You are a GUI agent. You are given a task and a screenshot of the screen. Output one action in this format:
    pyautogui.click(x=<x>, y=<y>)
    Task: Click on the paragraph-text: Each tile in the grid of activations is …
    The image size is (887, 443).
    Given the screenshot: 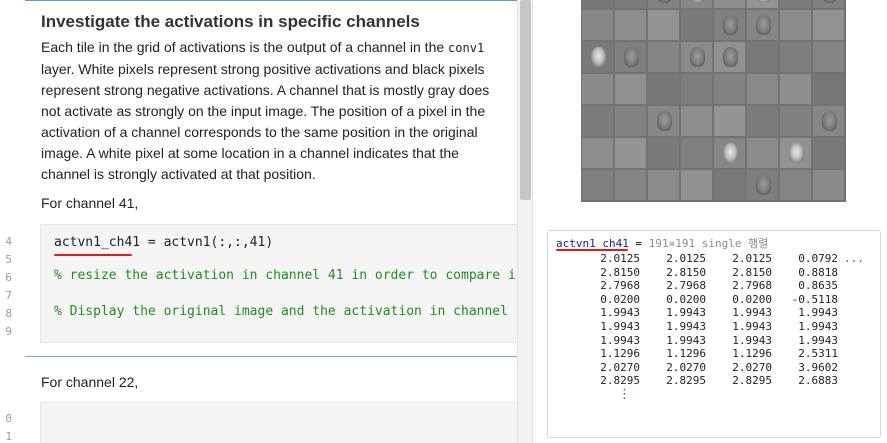 What is the action you would take?
    pyautogui.click(x=245, y=47)
    